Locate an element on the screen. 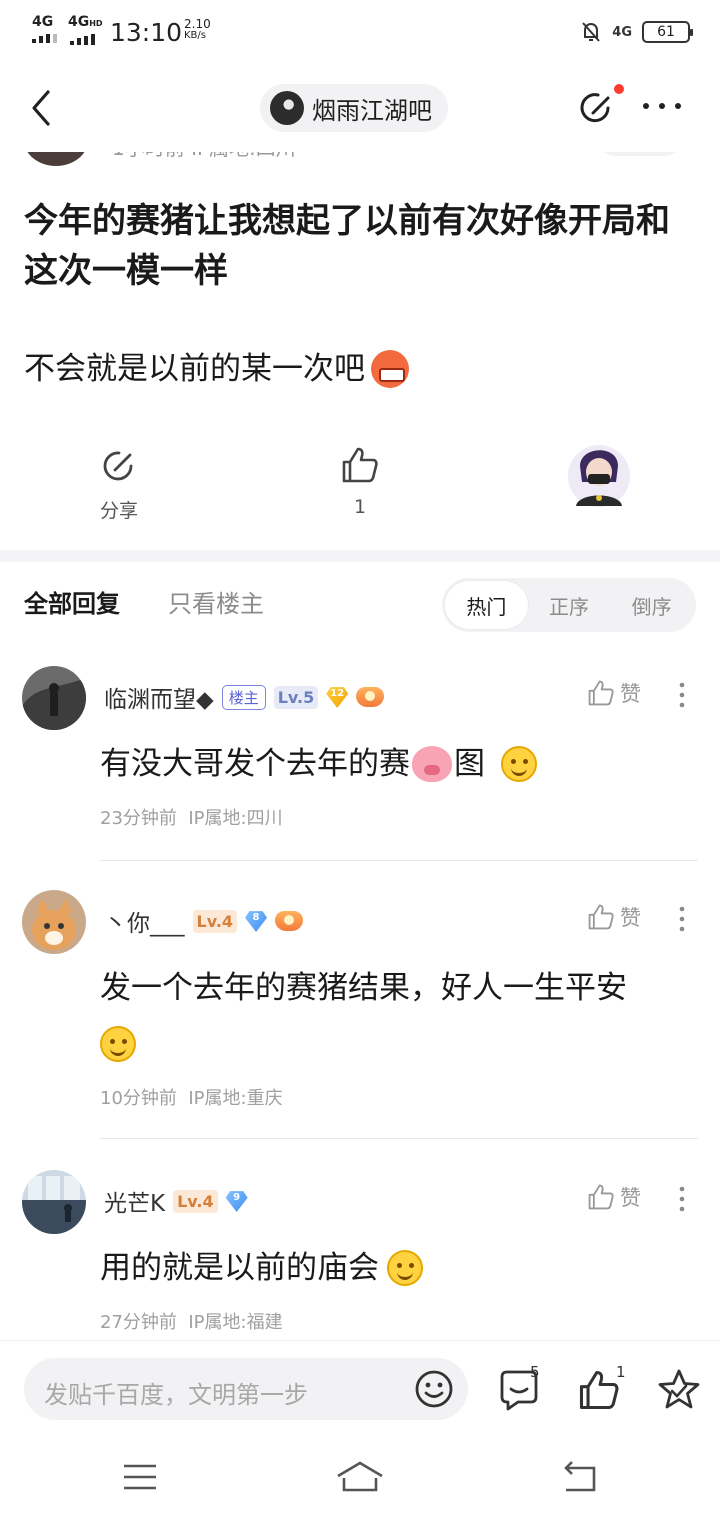 The height and width of the screenshot is (1520, 720). sort-ascending: 正序 is located at coordinates (569, 605).